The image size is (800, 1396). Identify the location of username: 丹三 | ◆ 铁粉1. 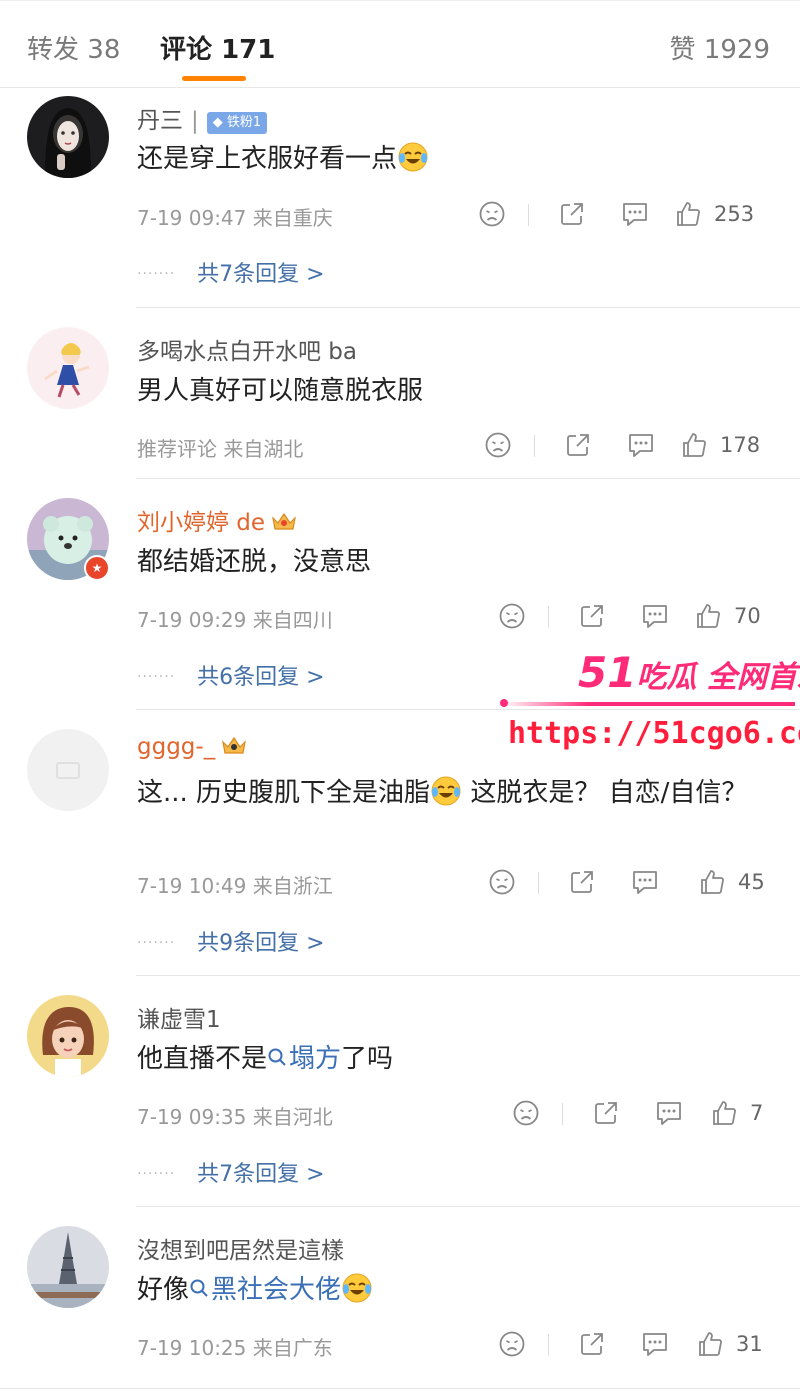
(202, 118).